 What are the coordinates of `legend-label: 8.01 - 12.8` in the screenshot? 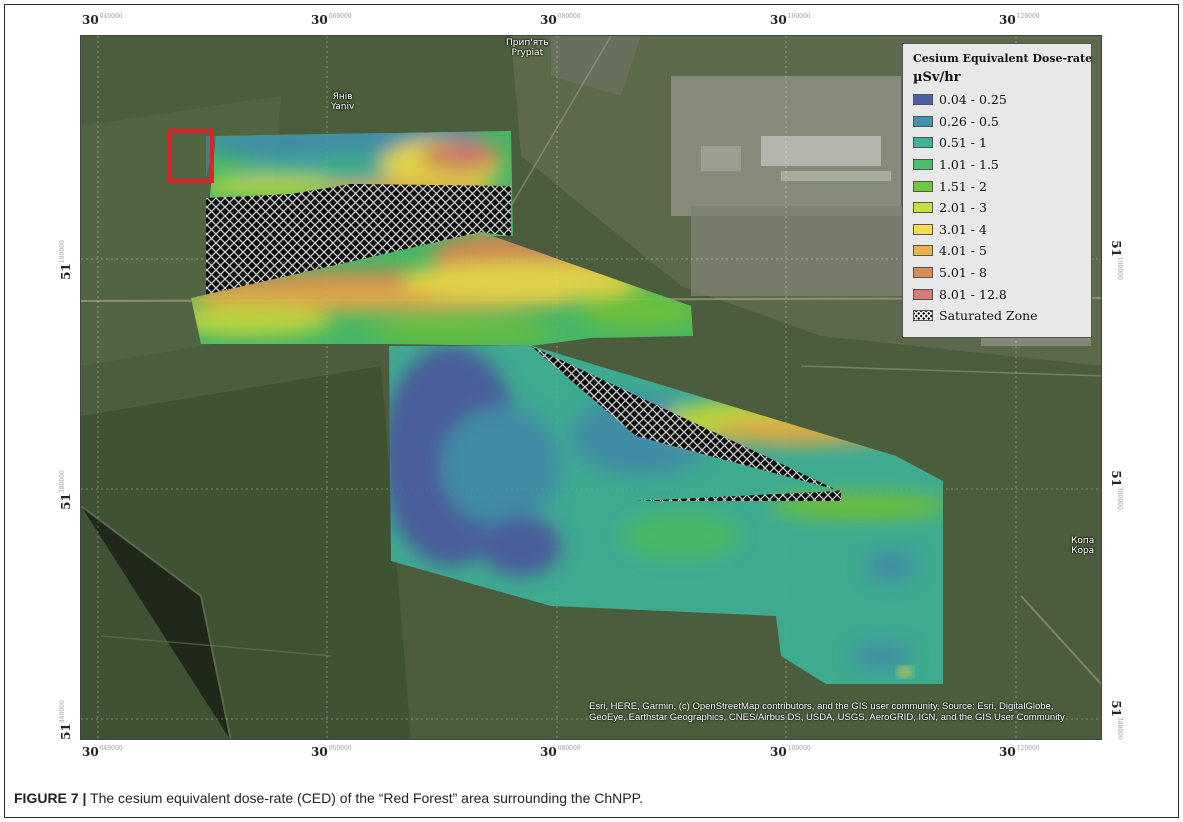 It's located at (973, 294).